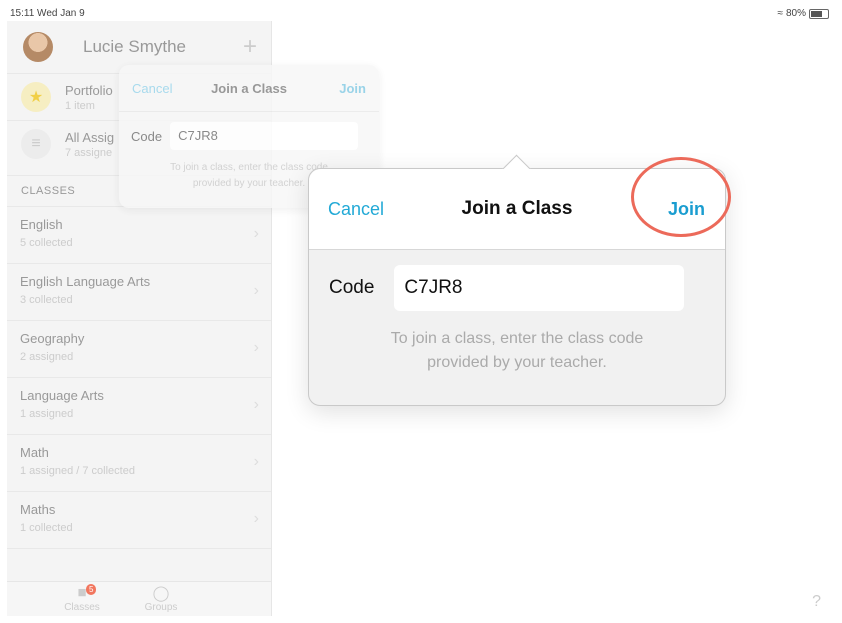 Image resolution: width=842 pixels, height=623 pixels. Describe the element at coordinates (41, 224) in the screenshot. I see `class-name: English` at that location.